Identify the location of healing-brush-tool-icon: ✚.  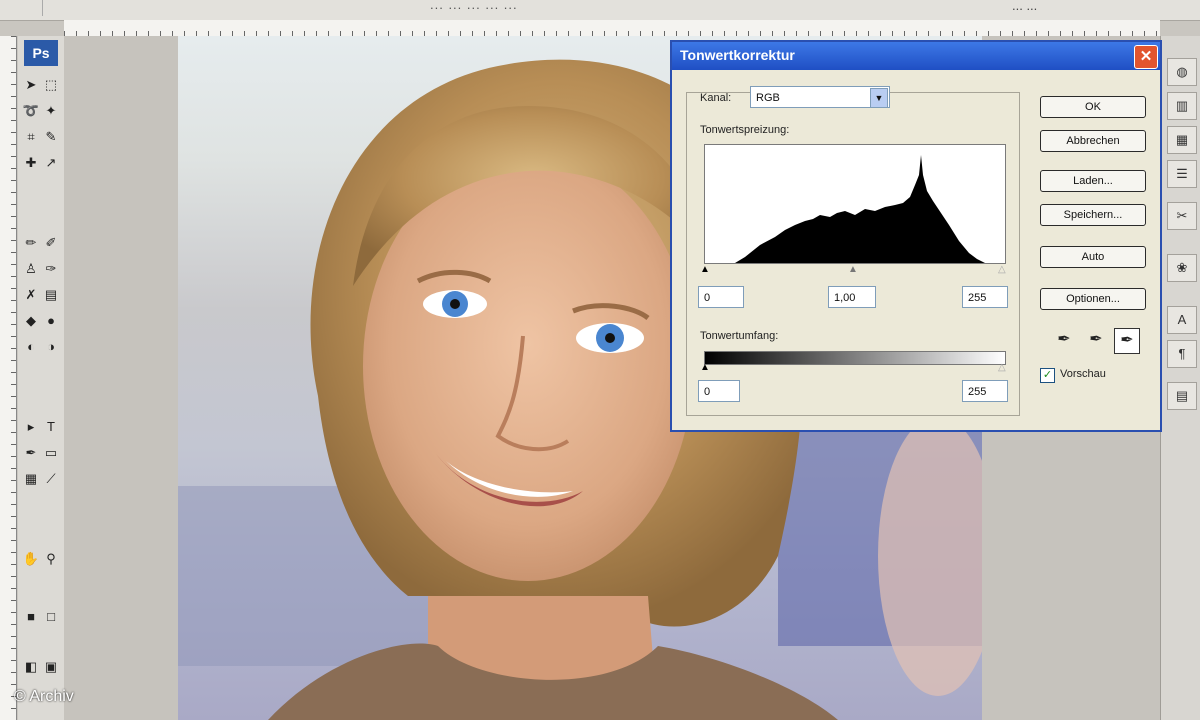
(31, 163).